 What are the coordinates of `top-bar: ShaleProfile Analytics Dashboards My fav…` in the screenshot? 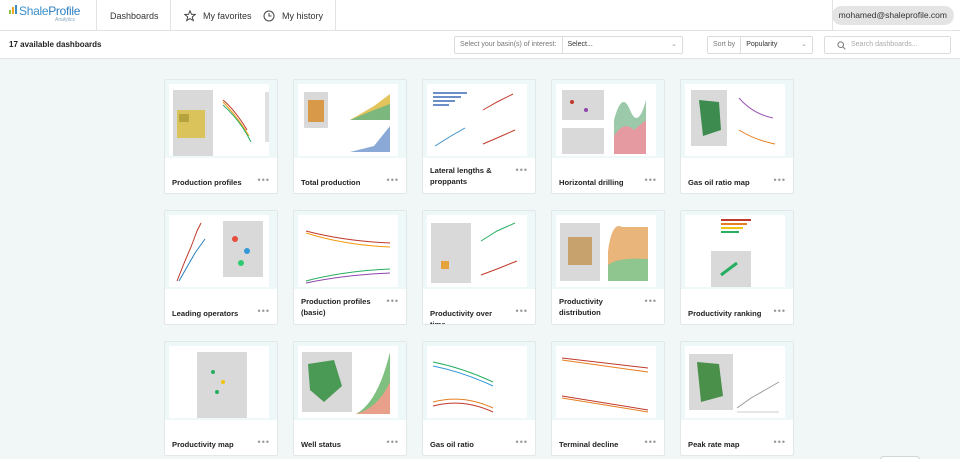 It's located at (480, 15).